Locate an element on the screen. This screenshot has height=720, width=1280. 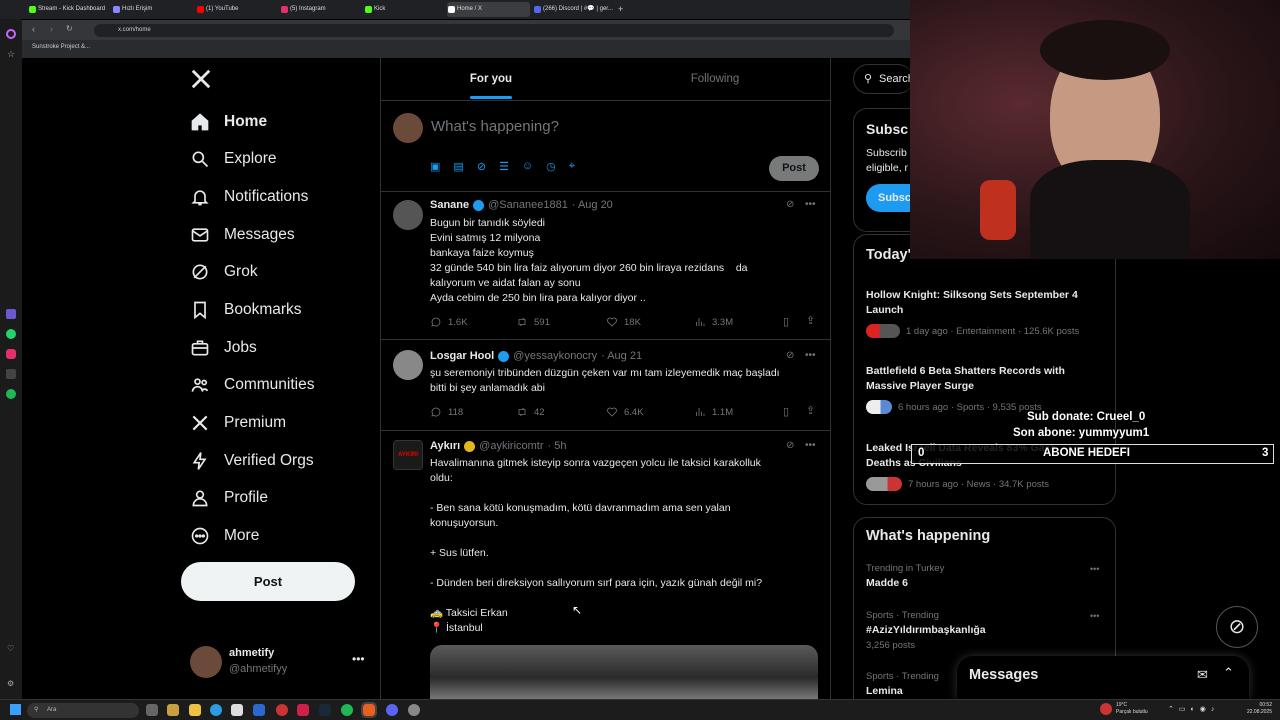
tweet-author: Aykırı is located at coordinates (445, 446).